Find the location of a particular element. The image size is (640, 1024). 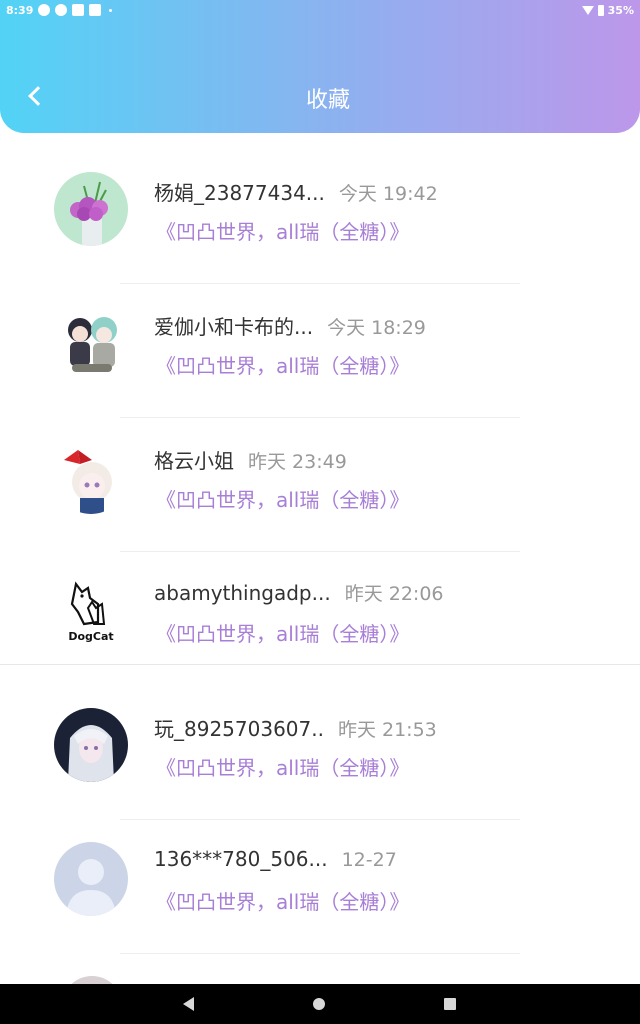

battery-level: 35% is located at coordinates (620, 10).